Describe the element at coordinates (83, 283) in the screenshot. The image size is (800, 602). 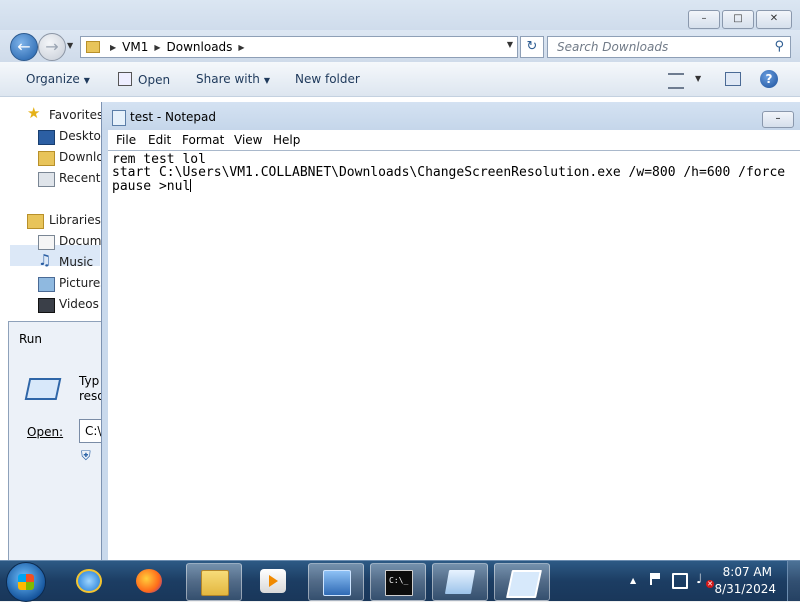
I see `nav-item-pictures: Pictures` at that location.